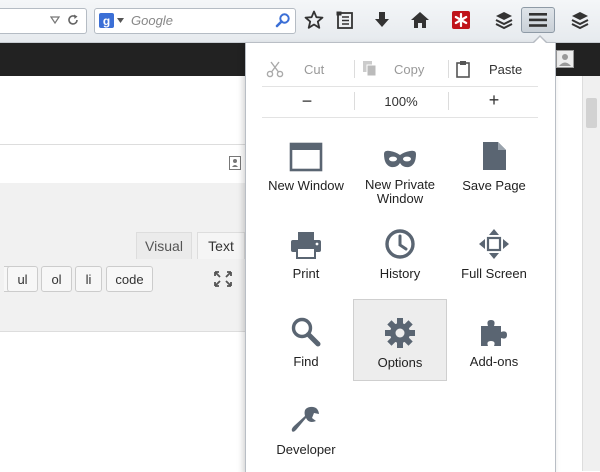 The height and width of the screenshot is (472, 600). I want to click on url-bar, so click(43, 21).